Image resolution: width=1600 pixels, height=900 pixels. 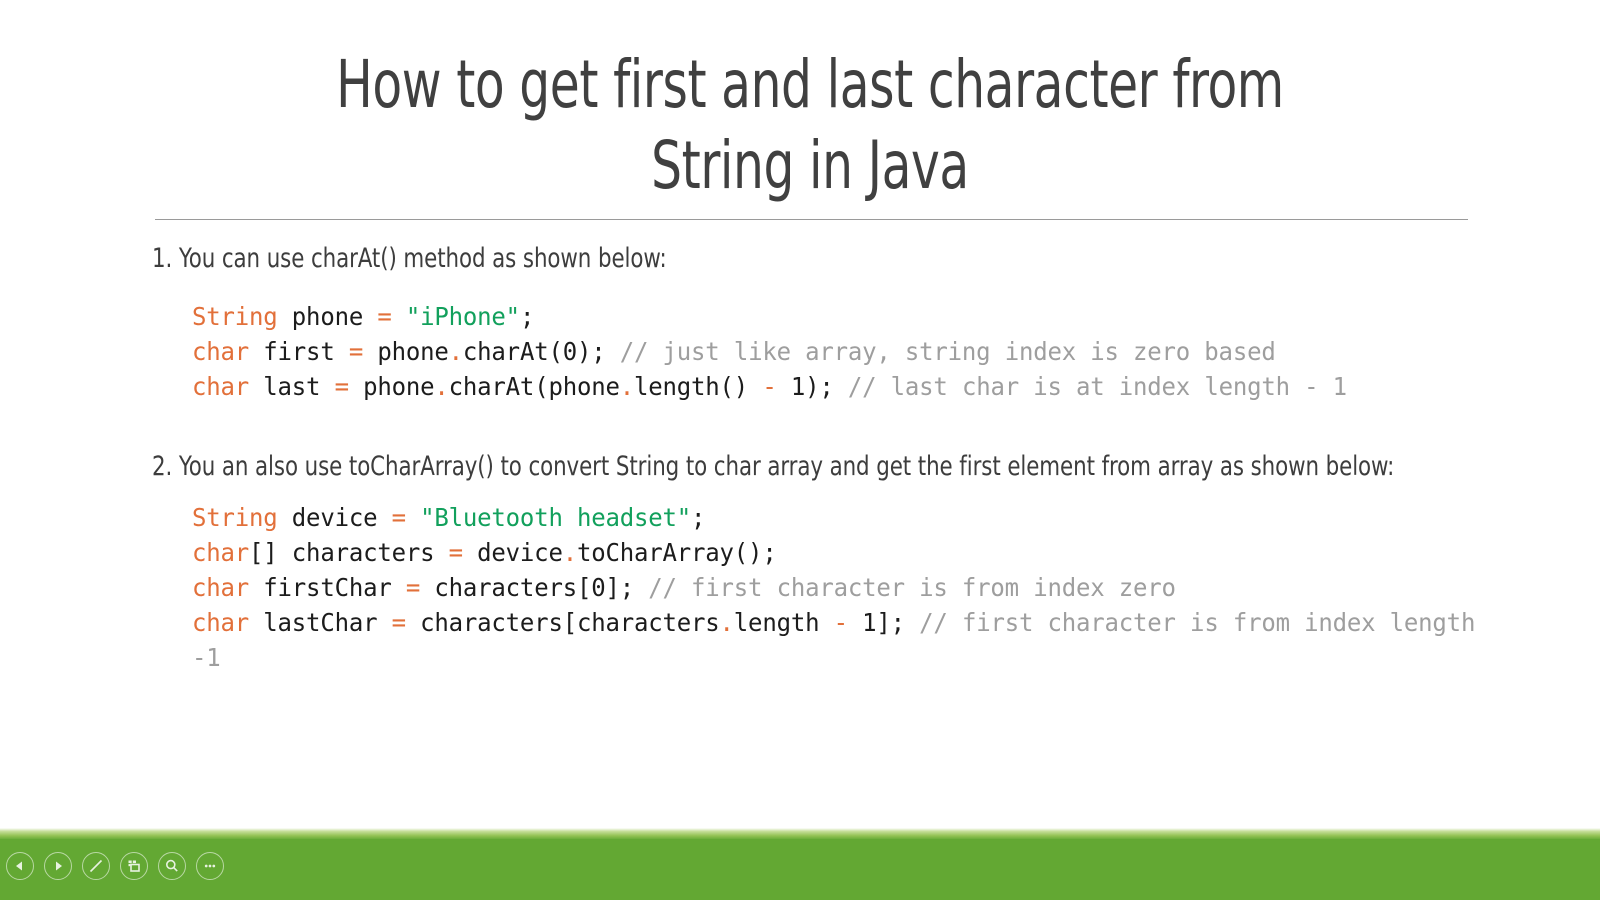 I want to click on presentation-toolbar, so click(x=800, y=864).